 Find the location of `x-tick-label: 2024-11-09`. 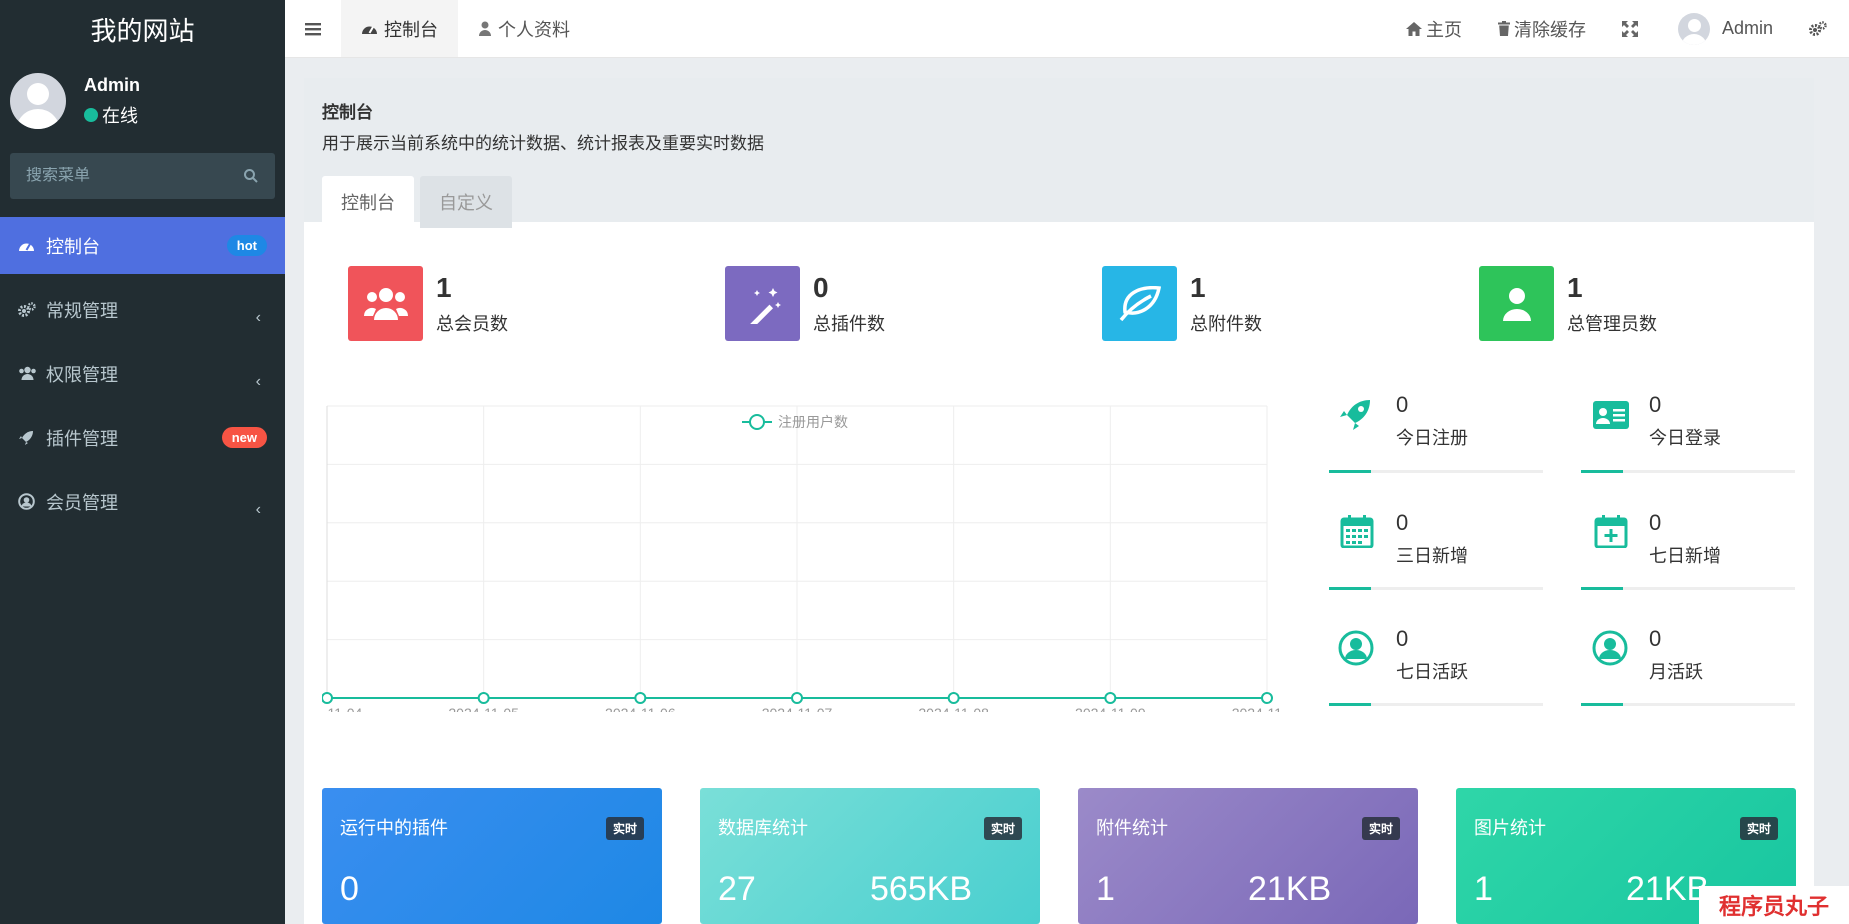

x-tick-label: 2024-11-09 is located at coordinates (1110, 708).